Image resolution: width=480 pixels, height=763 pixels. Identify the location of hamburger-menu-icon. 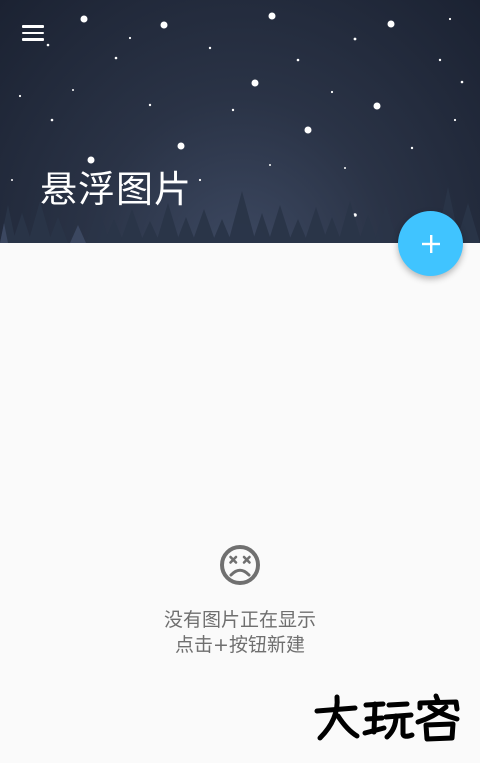
(33, 26).